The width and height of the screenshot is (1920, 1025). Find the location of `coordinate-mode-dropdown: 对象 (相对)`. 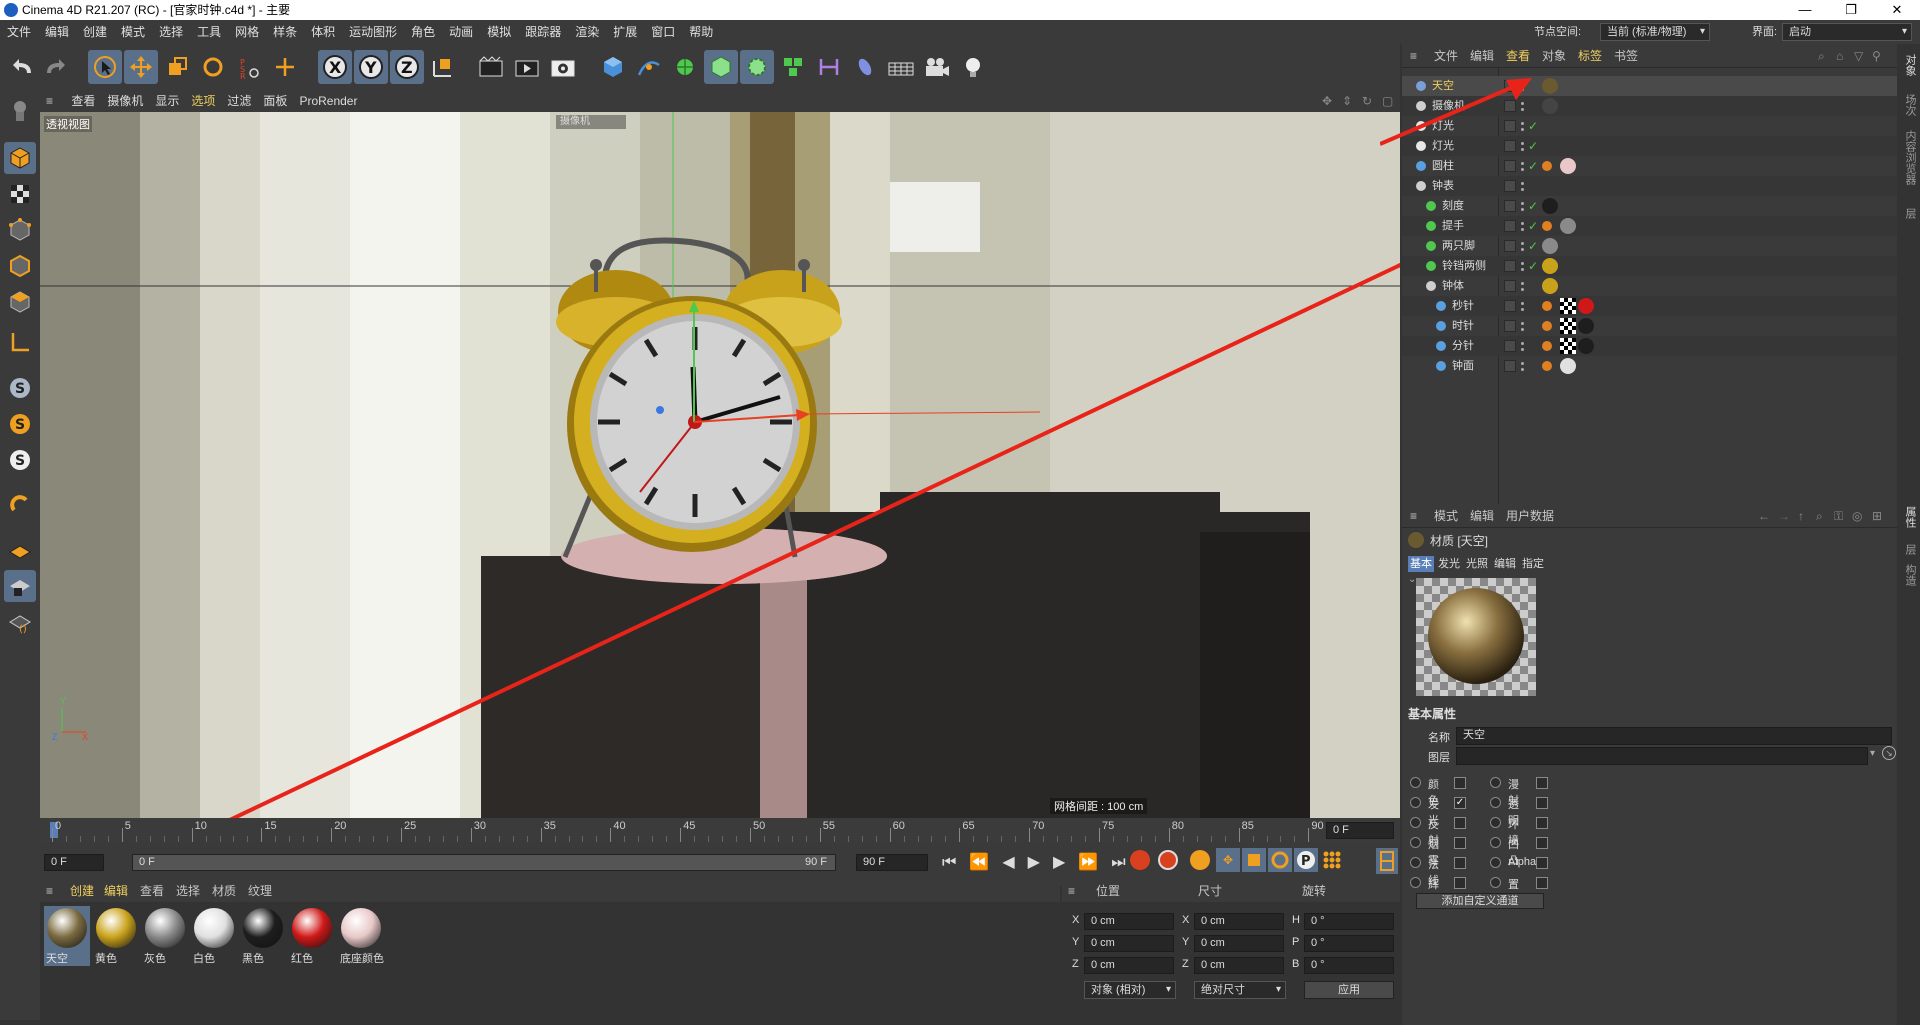

coordinate-mode-dropdown: 对象 (相对) is located at coordinates (1130, 990).